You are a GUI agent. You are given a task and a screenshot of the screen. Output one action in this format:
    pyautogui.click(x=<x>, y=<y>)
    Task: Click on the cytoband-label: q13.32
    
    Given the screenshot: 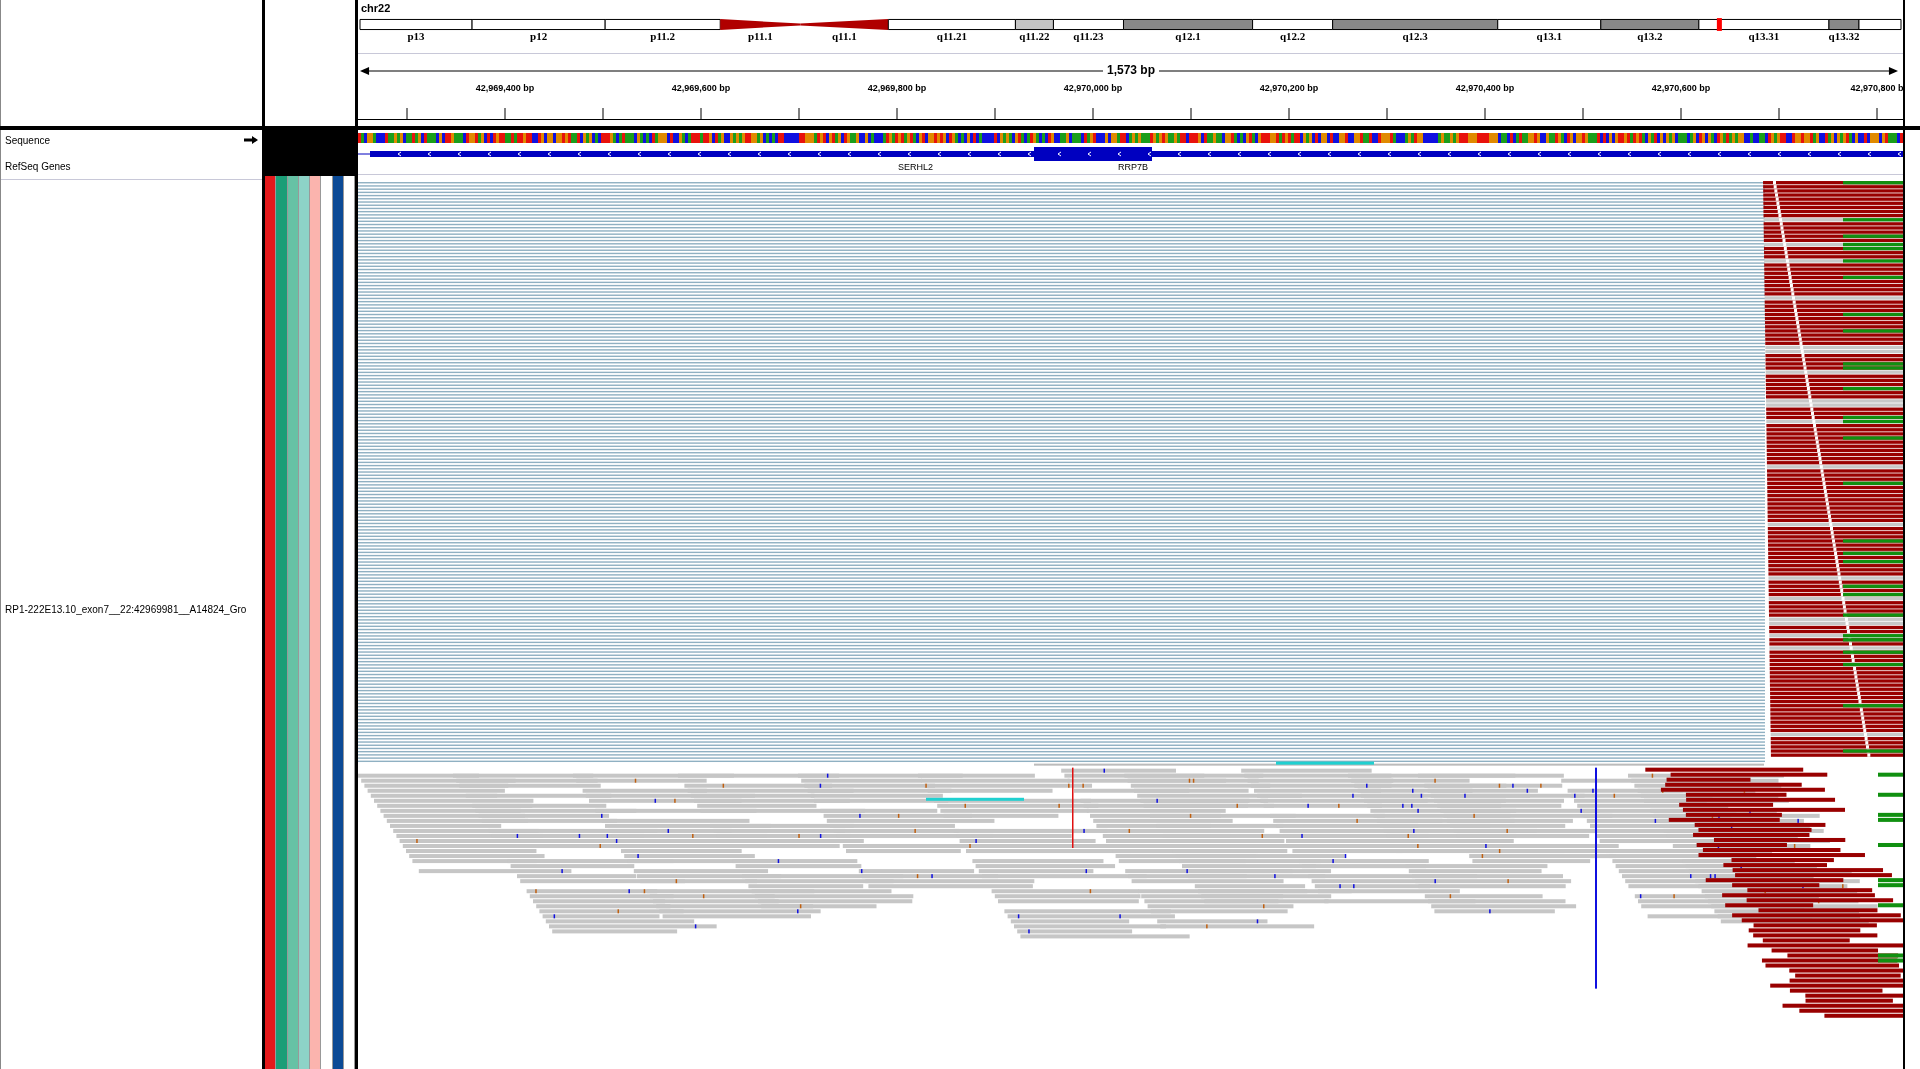 What is the action you would take?
    pyautogui.click(x=1844, y=36)
    